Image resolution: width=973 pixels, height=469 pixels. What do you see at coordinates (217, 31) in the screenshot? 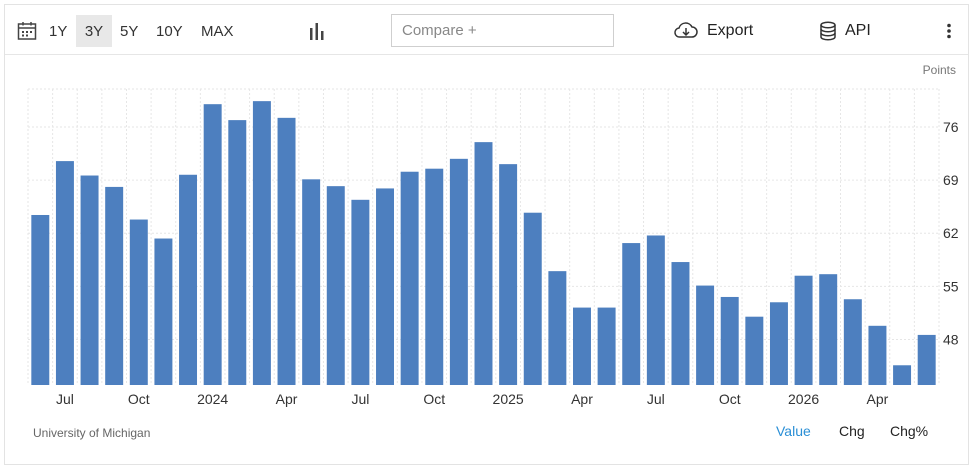
I see `range-max-button: MAX` at bounding box center [217, 31].